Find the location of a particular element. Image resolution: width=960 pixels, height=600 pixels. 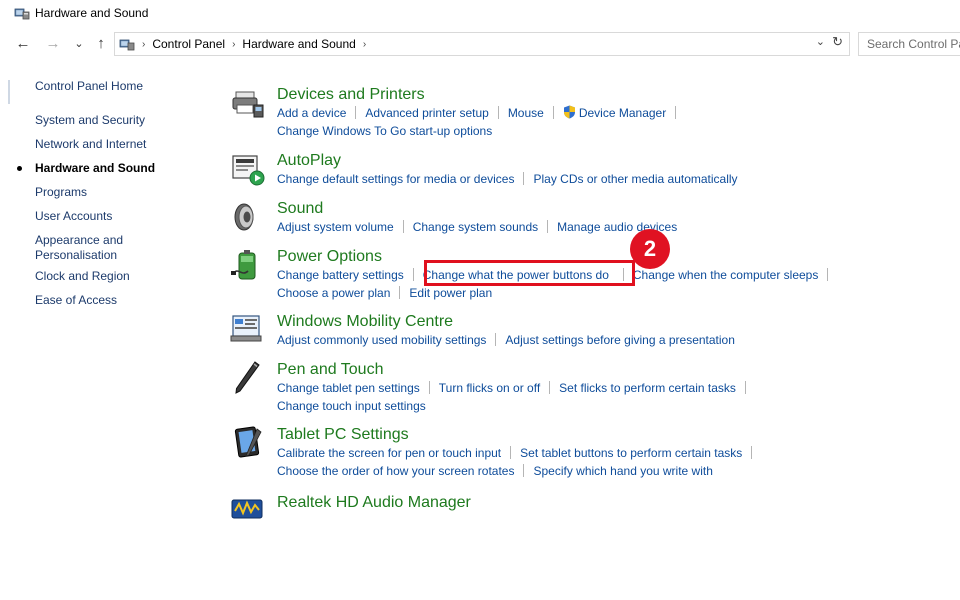

category-links-row: Change touch input settings is located at coordinates (351, 406).